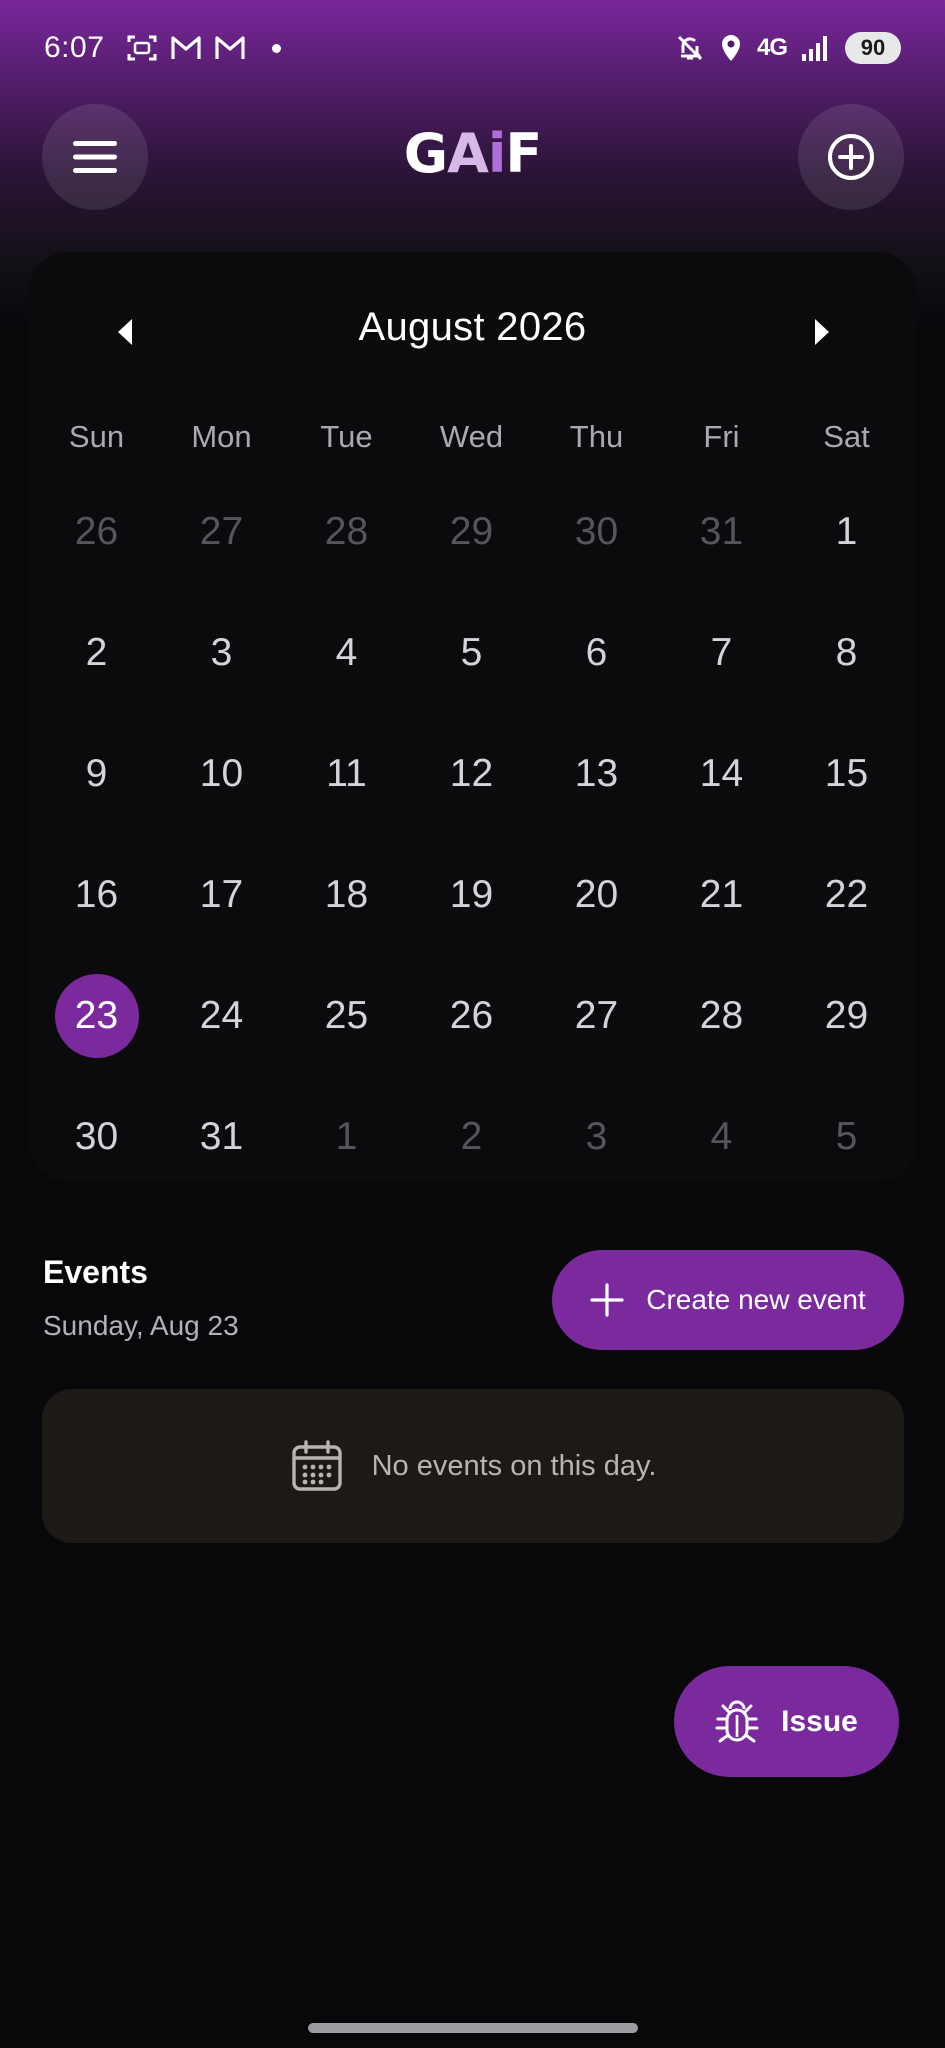 The width and height of the screenshot is (945, 2048). I want to click on calendar-day-cell: 15, so click(846, 792).